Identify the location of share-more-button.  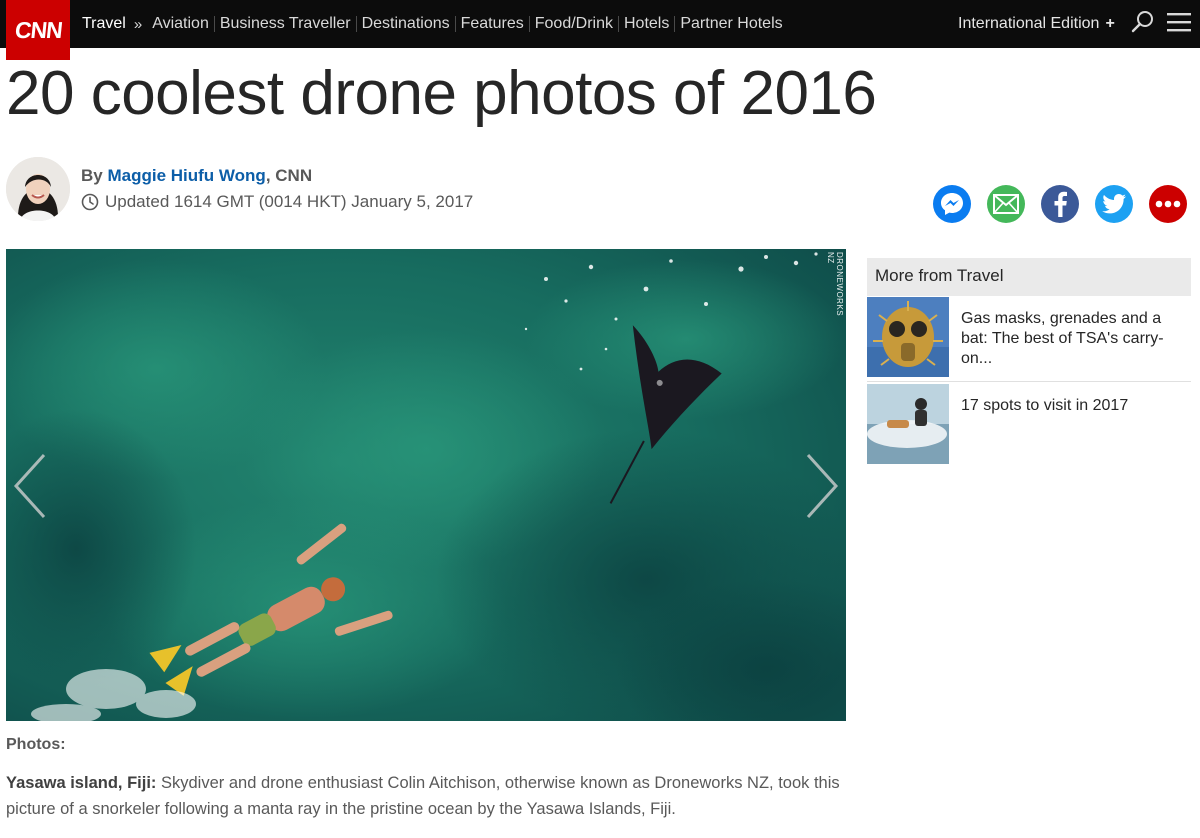
(1168, 204).